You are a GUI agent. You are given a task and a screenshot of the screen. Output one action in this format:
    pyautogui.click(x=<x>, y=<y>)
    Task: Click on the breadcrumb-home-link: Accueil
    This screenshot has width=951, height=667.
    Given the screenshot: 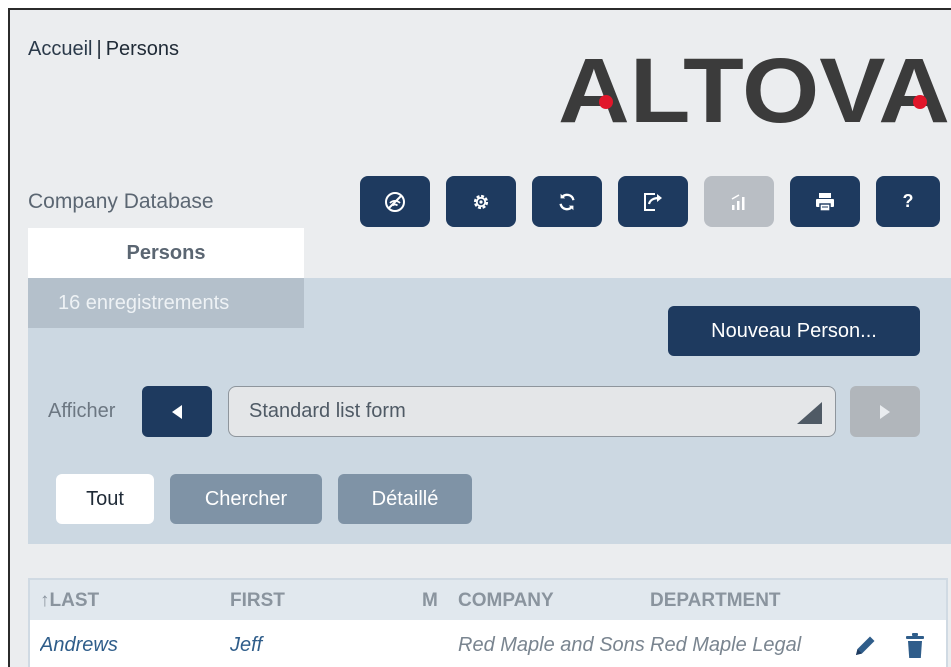 What is the action you would take?
    pyautogui.click(x=60, y=49)
    